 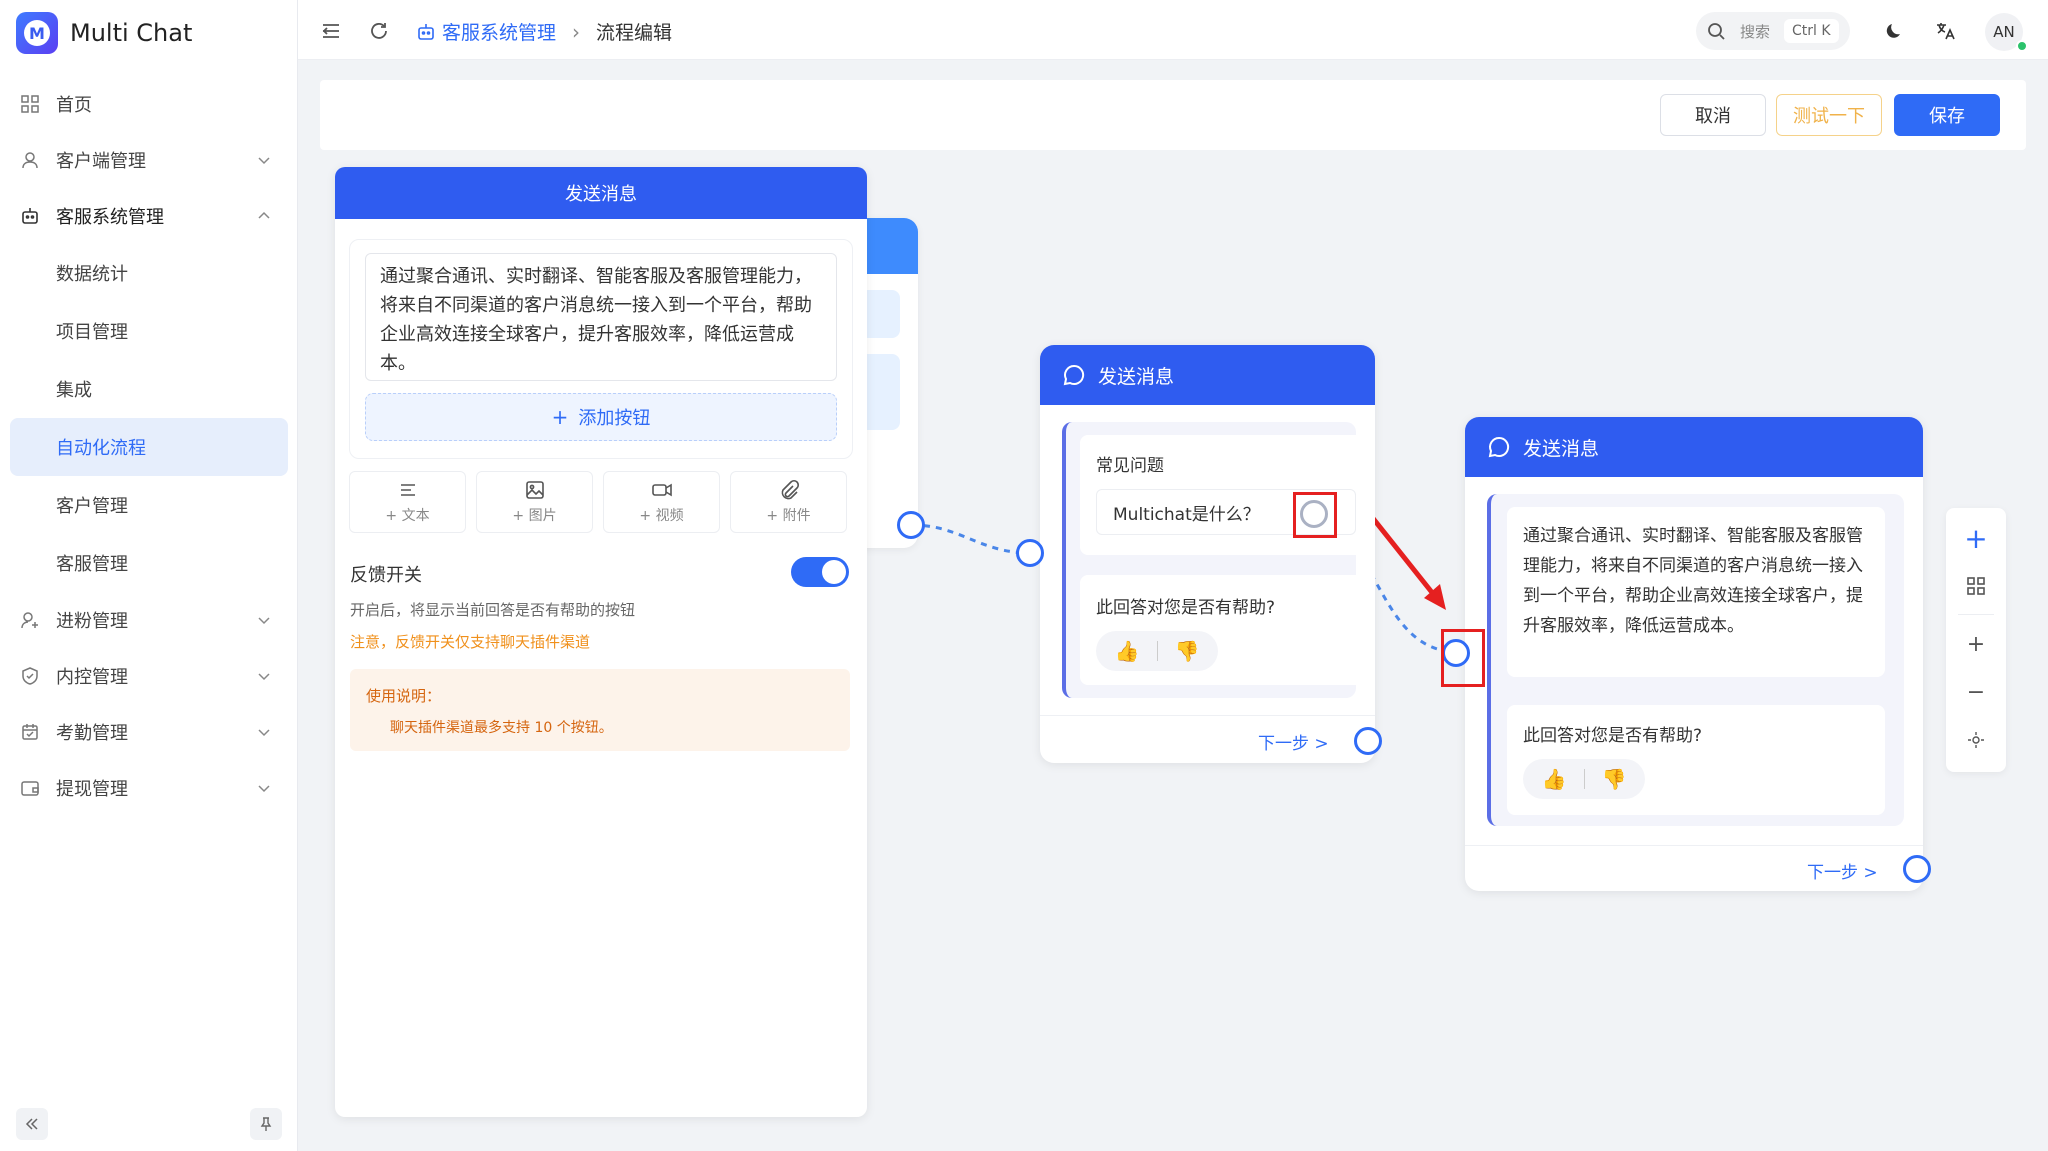 I want to click on fit-view-icon, so click(x=1976, y=740).